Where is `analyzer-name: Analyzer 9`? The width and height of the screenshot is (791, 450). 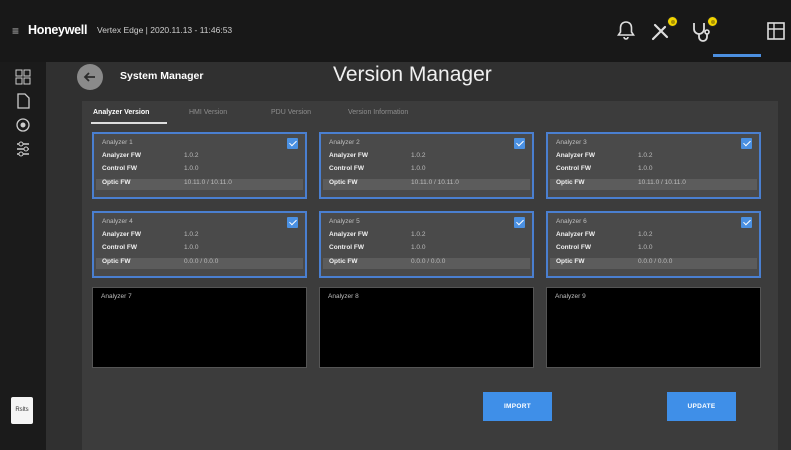 analyzer-name: Analyzer 9 is located at coordinates (570, 296).